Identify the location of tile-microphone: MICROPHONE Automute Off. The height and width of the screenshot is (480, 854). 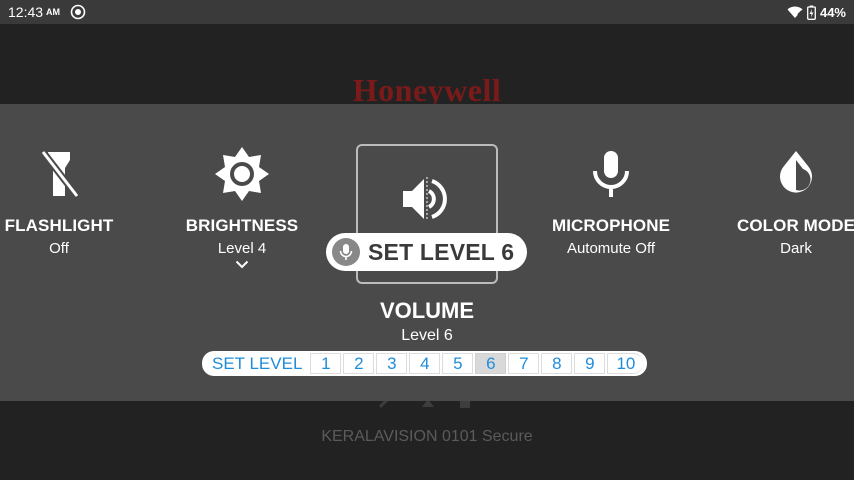
(611, 200).